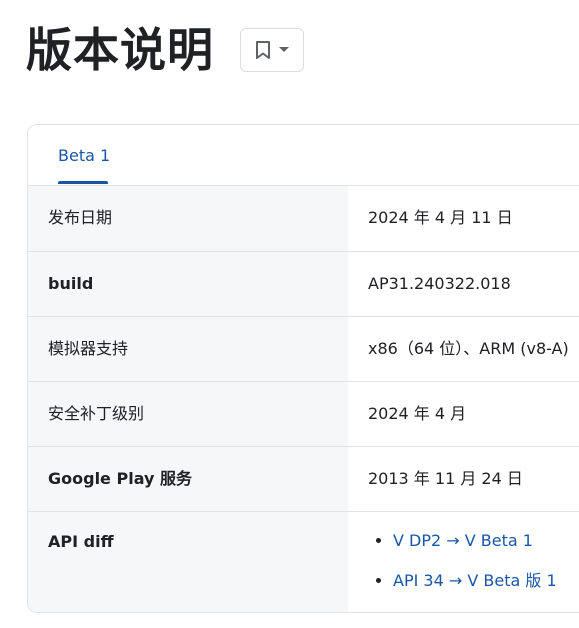  I want to click on row-value-release-date: 2024 年 4 月 11 日, so click(463, 219).